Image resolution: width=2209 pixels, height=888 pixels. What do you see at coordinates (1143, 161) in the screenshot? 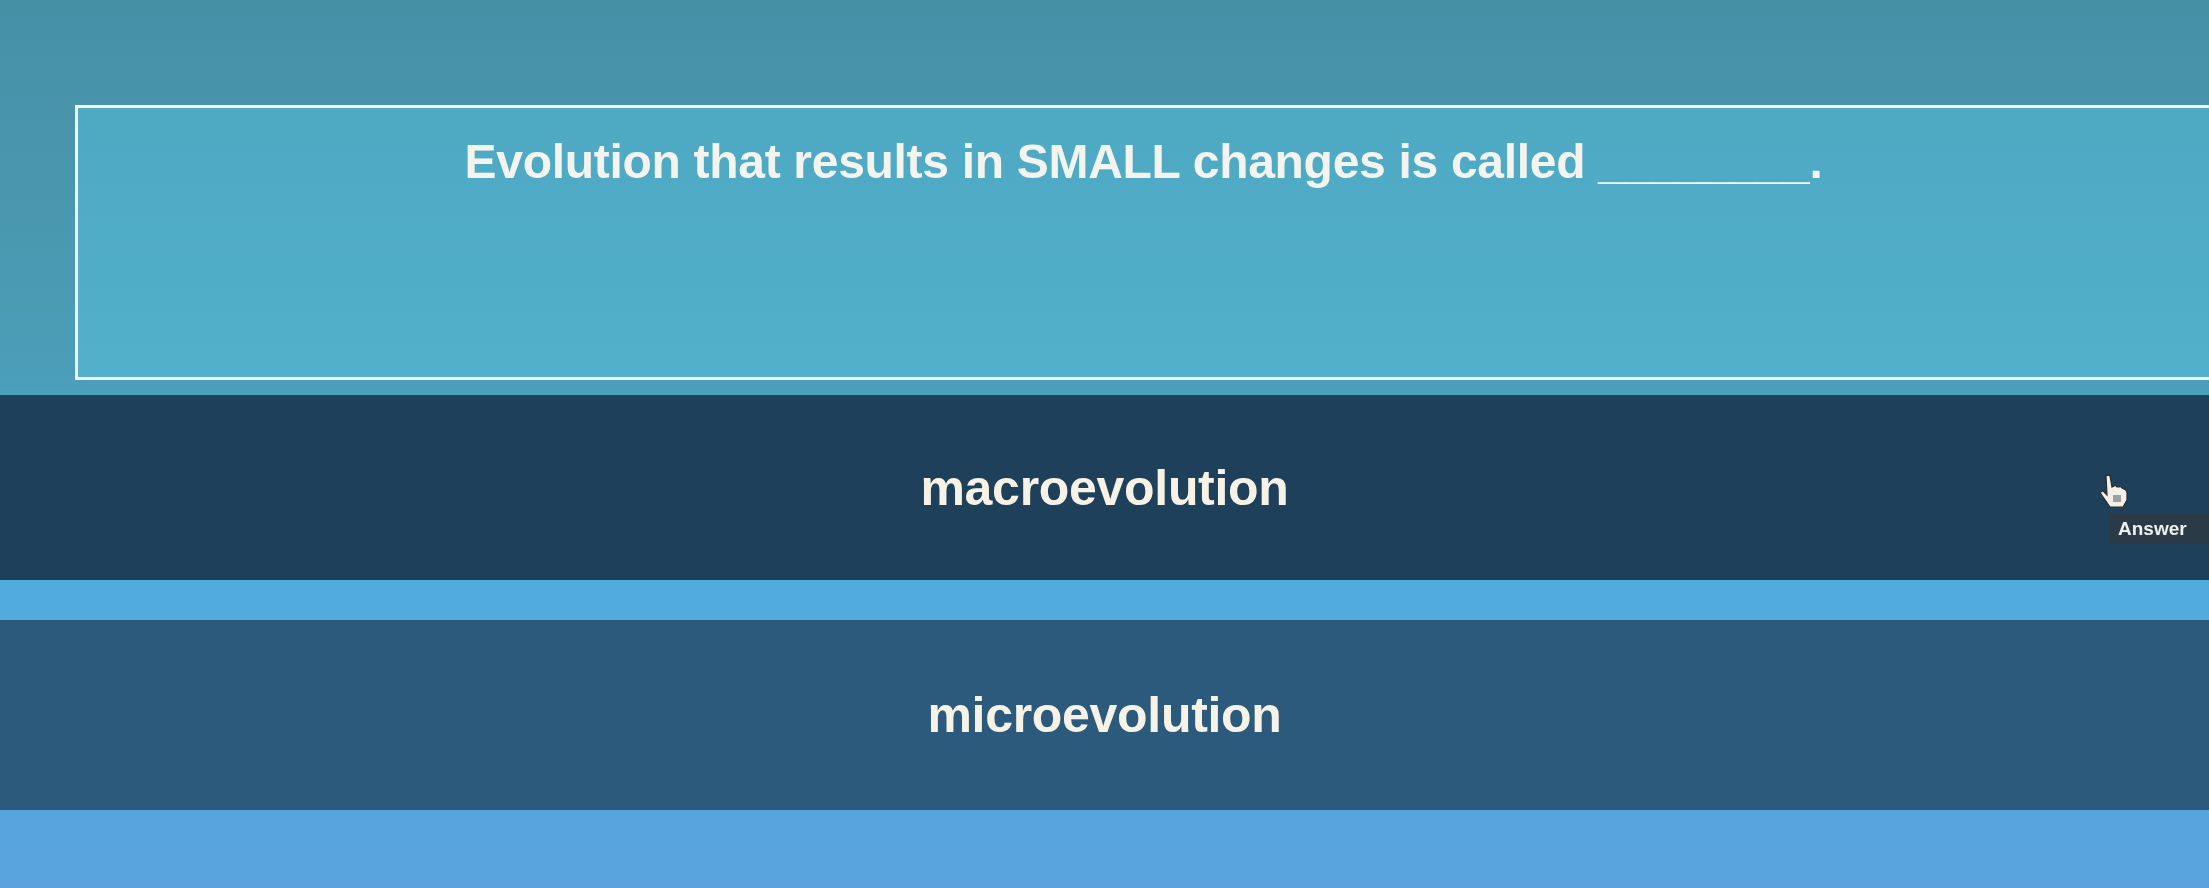
I see `question-text: Evolution that results in SMALL changes is called ________.` at bounding box center [1143, 161].